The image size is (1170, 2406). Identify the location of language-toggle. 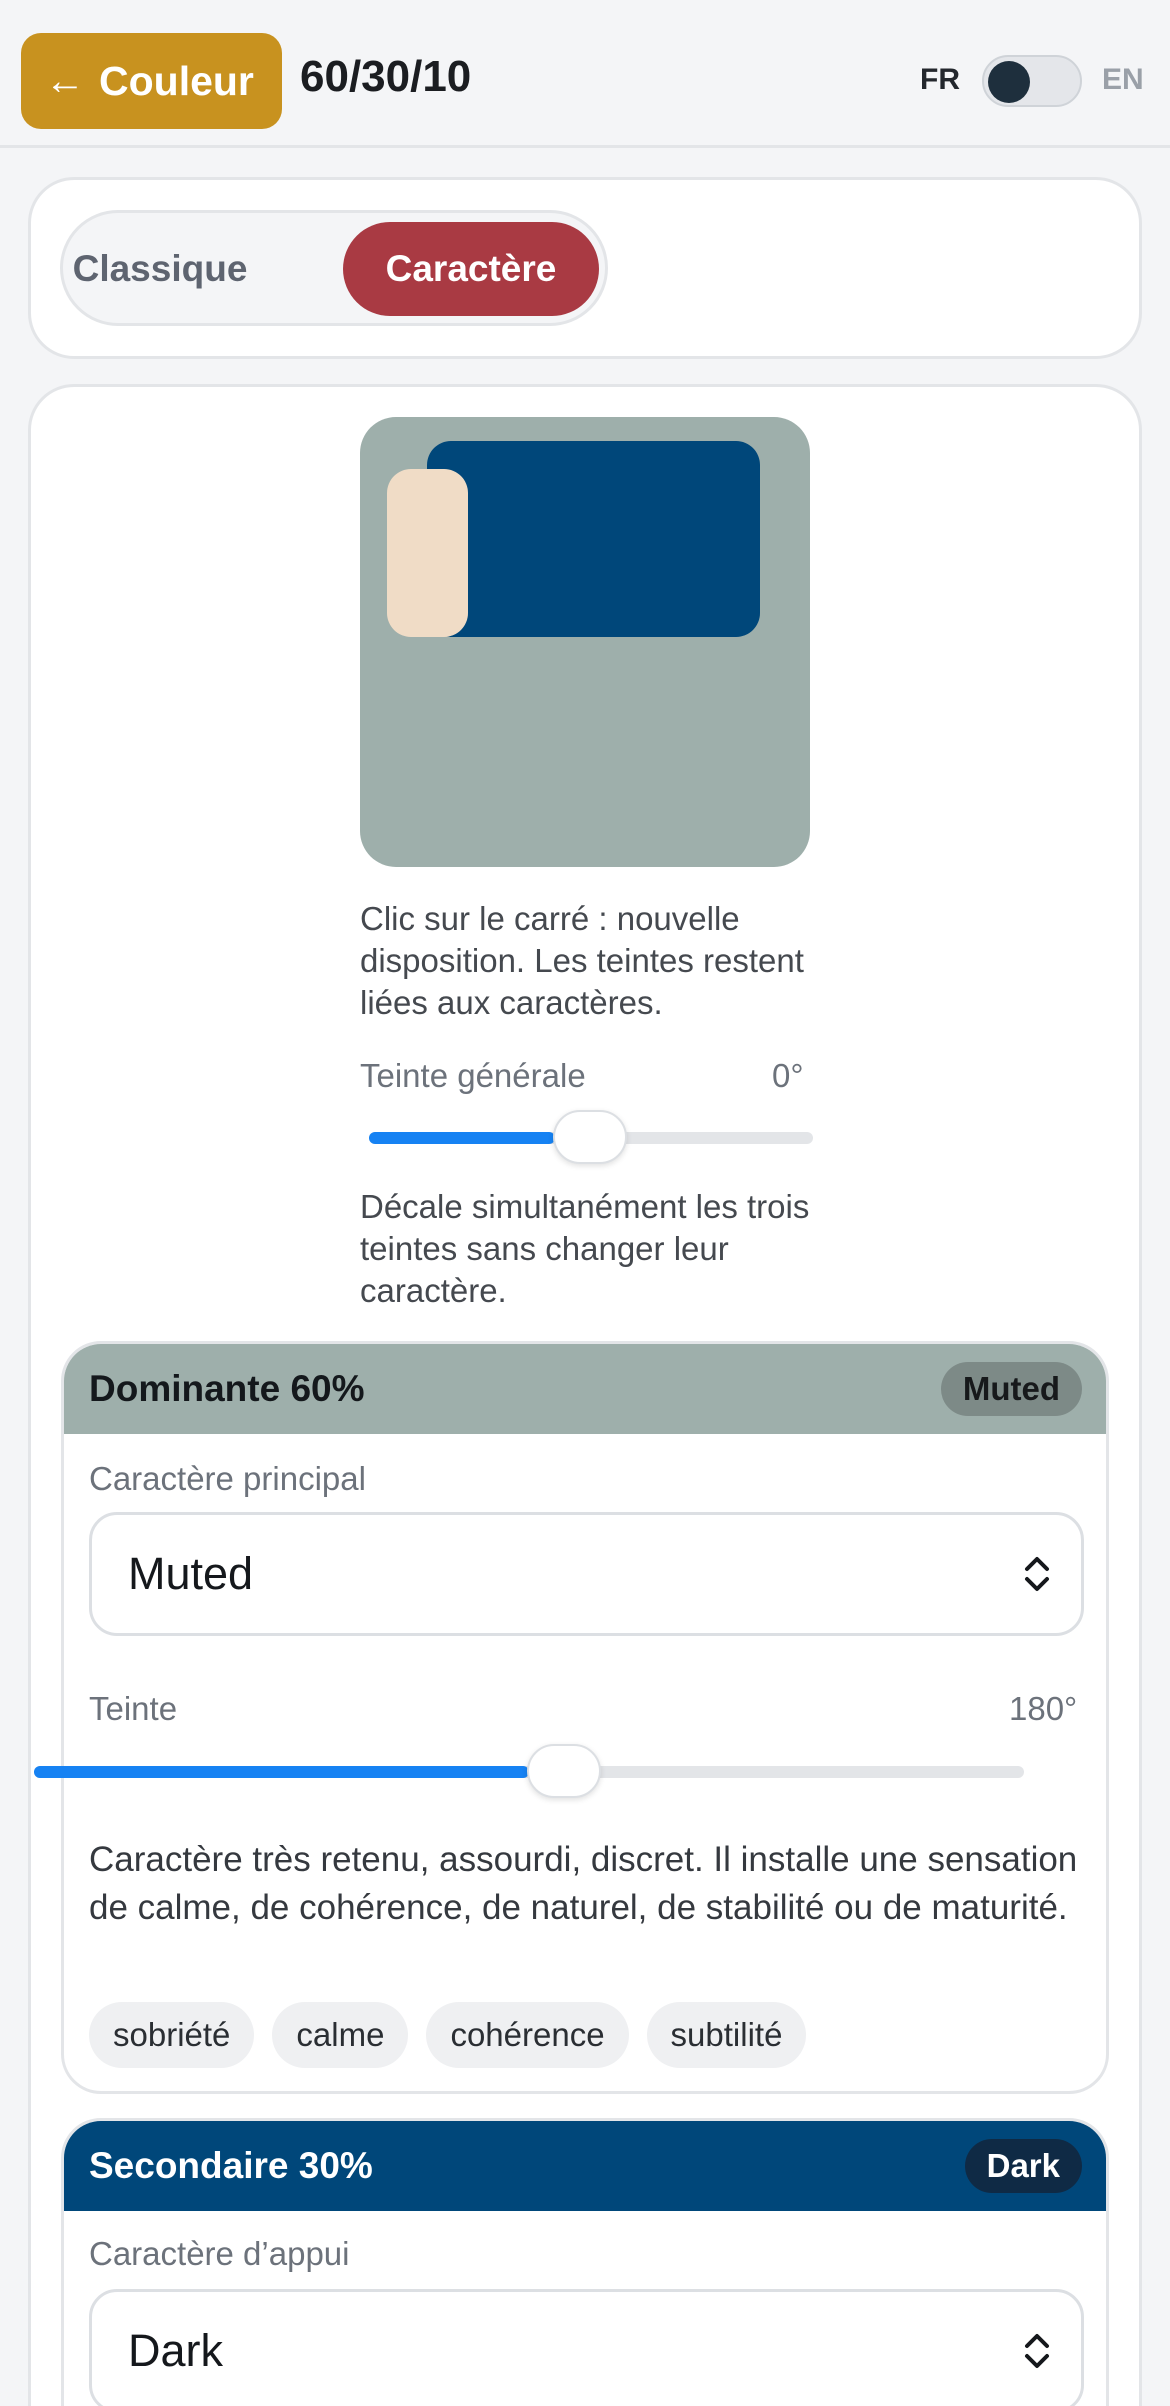
(1032, 81).